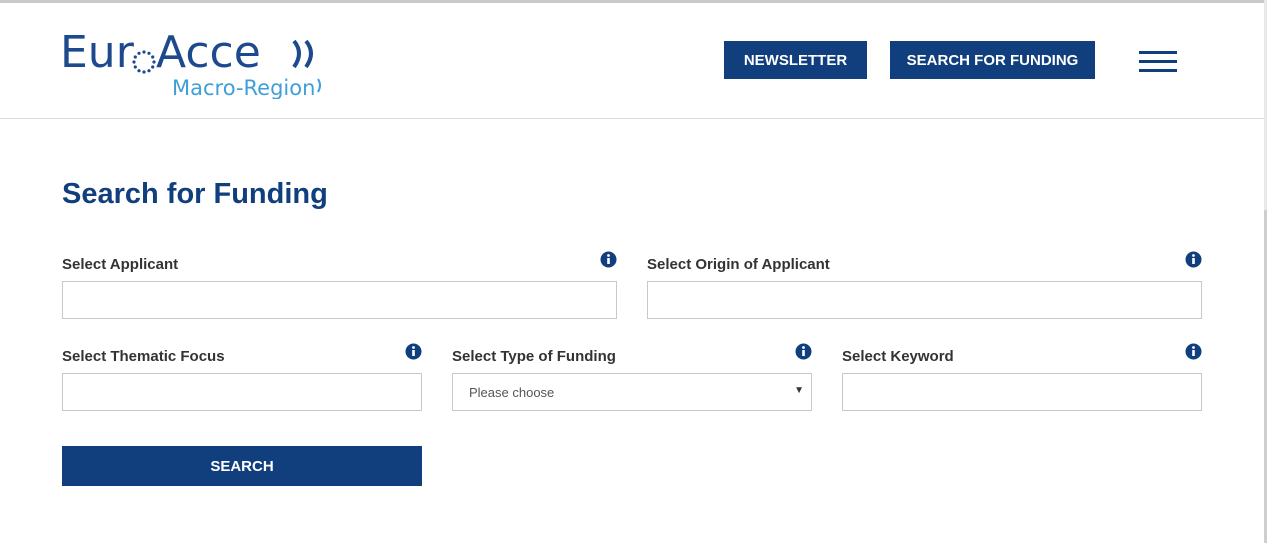 The width and height of the screenshot is (1267, 543). What do you see at coordinates (534, 356) in the screenshot?
I see `type-label: Select Type of Funding` at bounding box center [534, 356].